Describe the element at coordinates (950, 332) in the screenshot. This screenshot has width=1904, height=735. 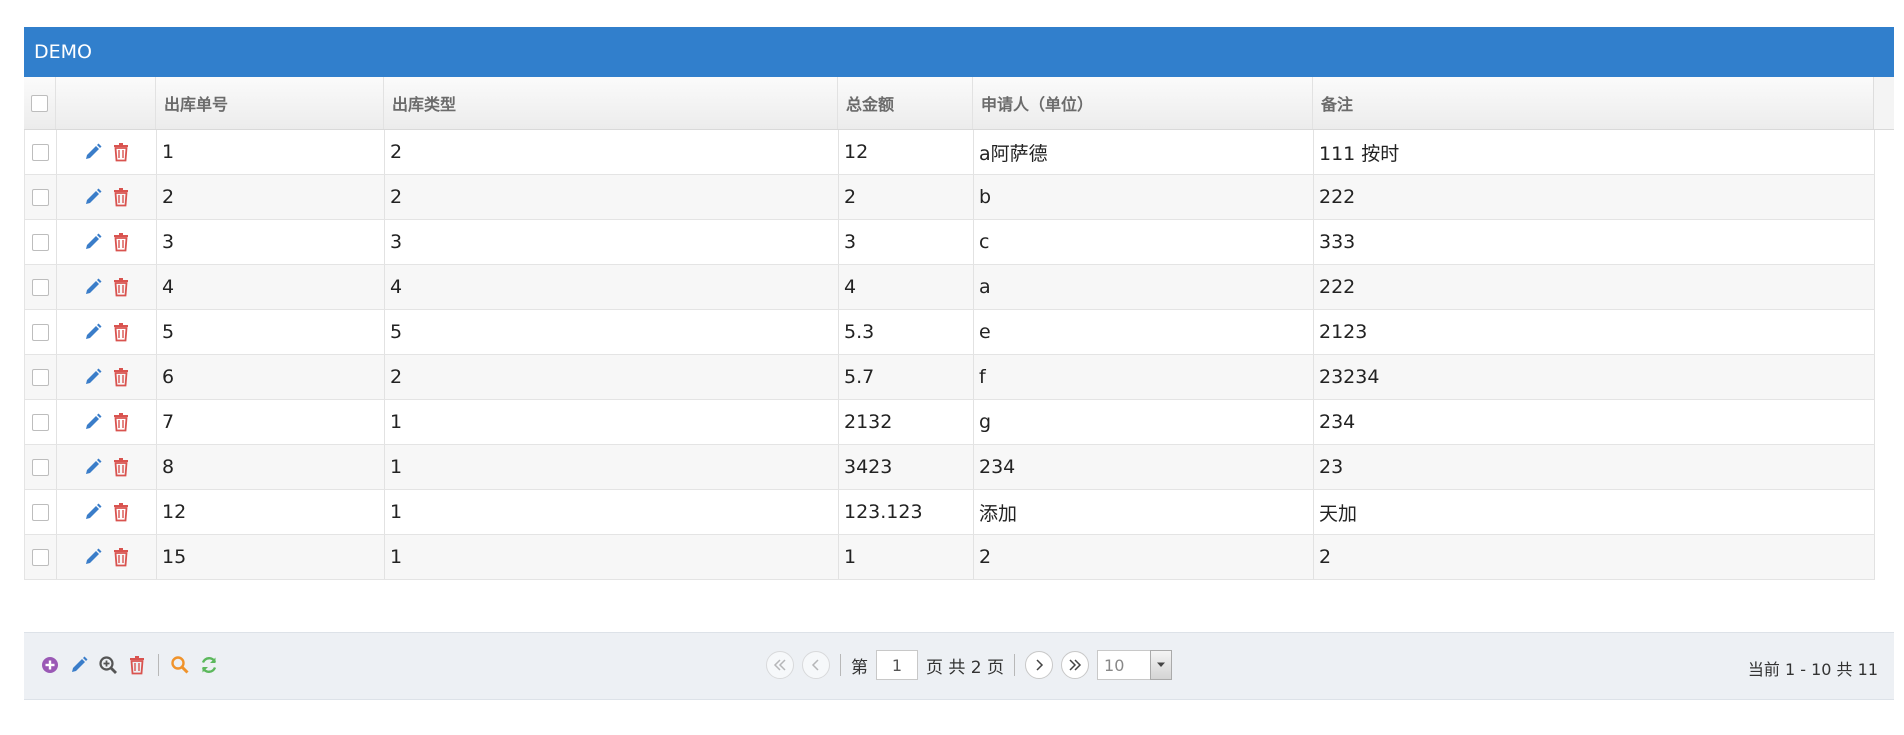
I see `table-row: 5 5 5.3 e 2123` at that location.